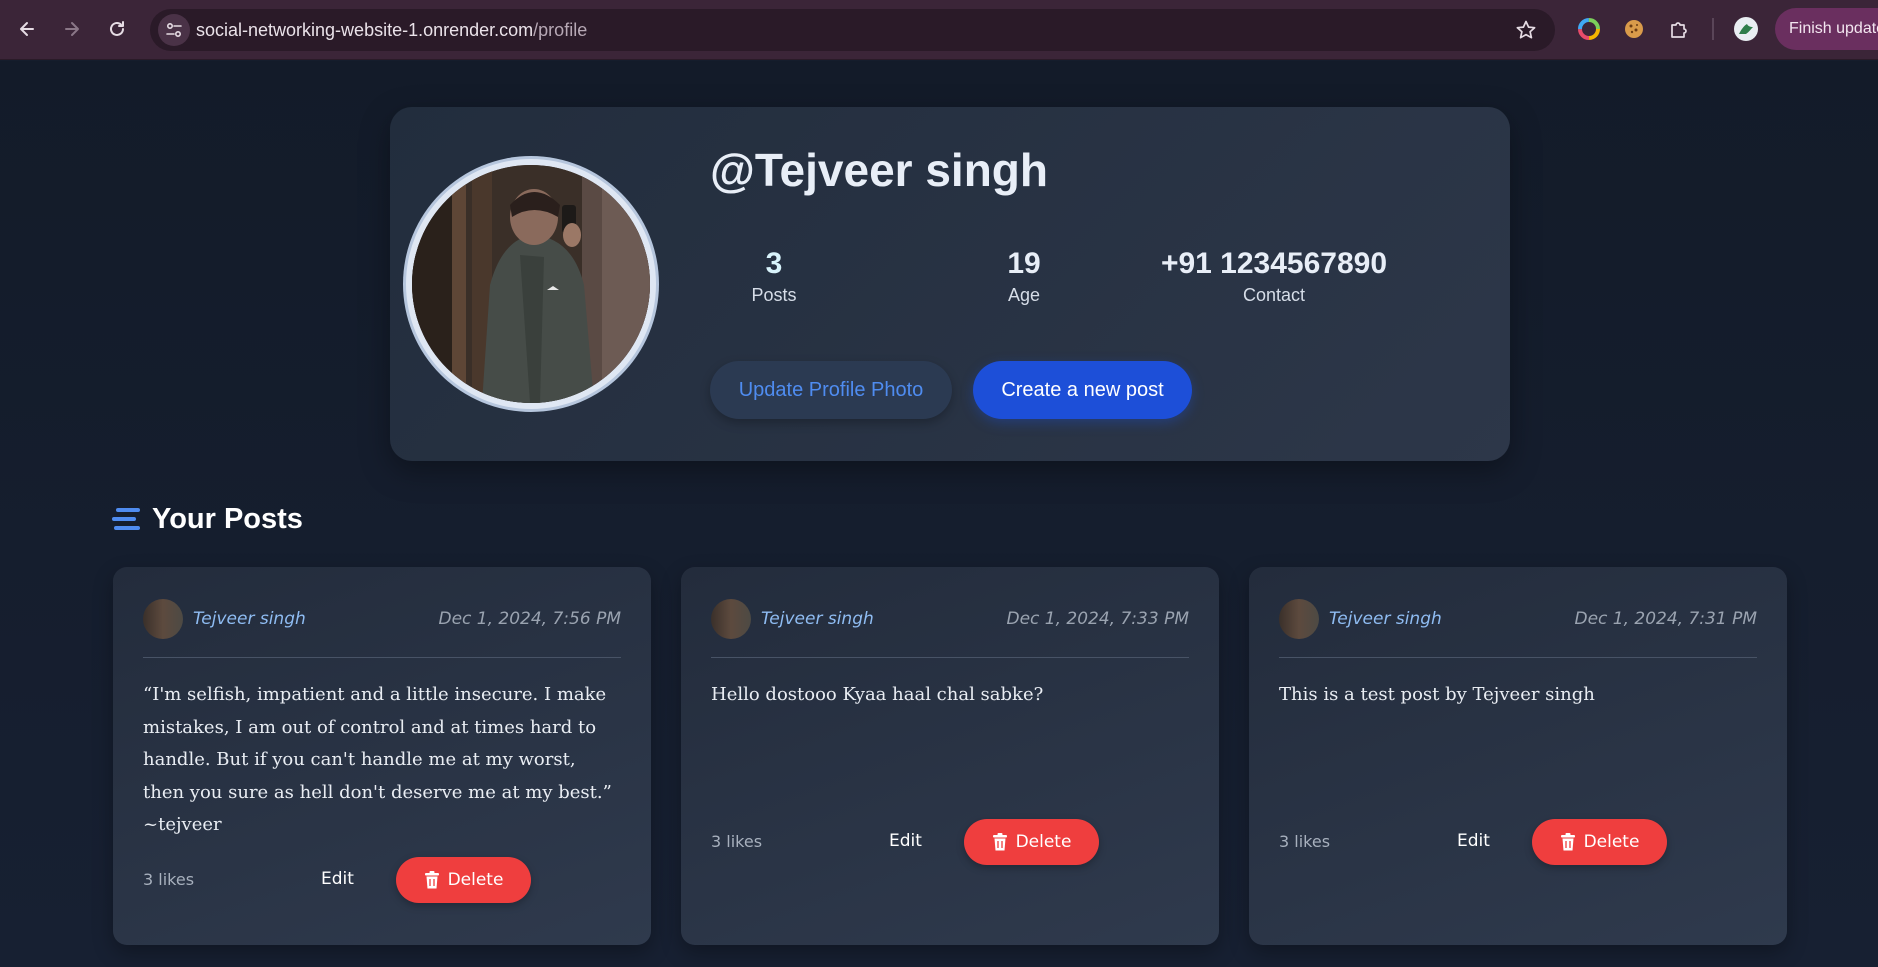  I want to click on finish-update-button: Finish update, so click(1826, 29).